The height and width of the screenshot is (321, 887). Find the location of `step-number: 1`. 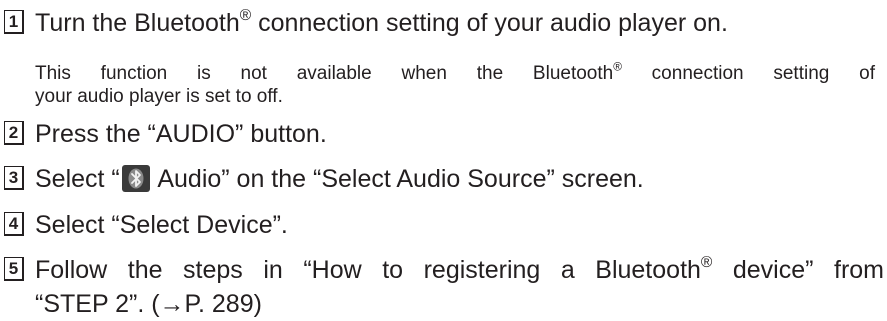

step-number: 1 is located at coordinates (14, 22).